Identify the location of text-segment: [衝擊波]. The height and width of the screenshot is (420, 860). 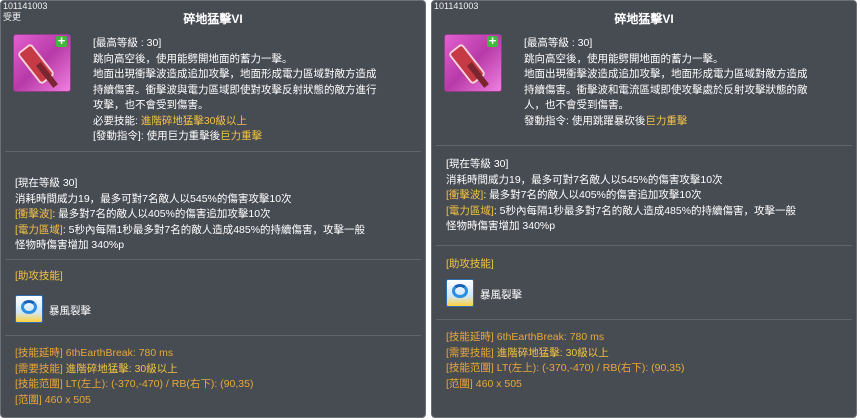
(34, 214).